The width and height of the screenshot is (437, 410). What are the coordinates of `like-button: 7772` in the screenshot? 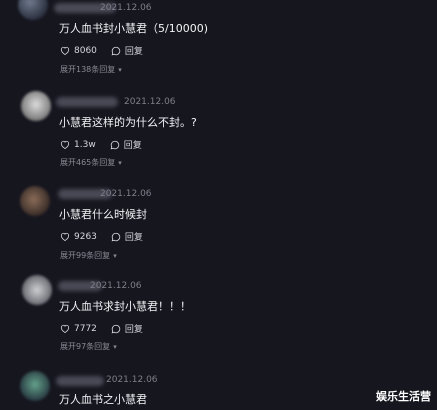 It's located at (78, 329).